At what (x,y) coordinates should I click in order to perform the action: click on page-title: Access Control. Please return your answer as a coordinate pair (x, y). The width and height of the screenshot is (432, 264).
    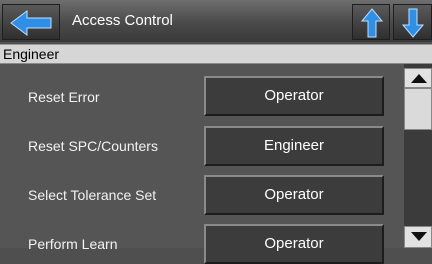
    Looking at the image, I should click on (122, 20).